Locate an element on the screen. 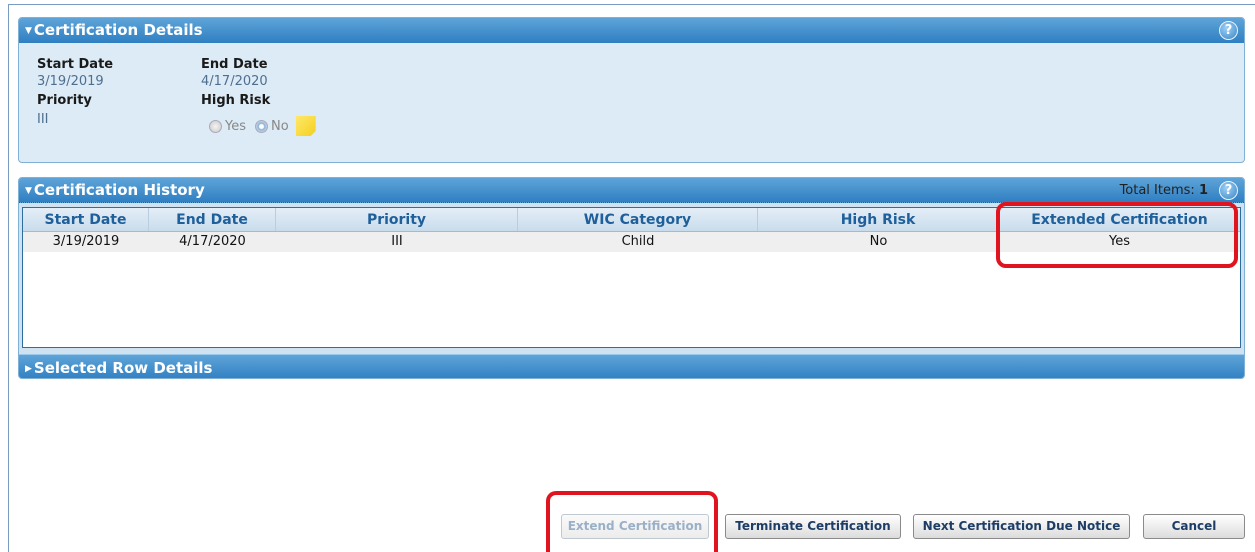 This screenshot has height=552, width=1255. cell-wic-category: Child is located at coordinates (638, 241).